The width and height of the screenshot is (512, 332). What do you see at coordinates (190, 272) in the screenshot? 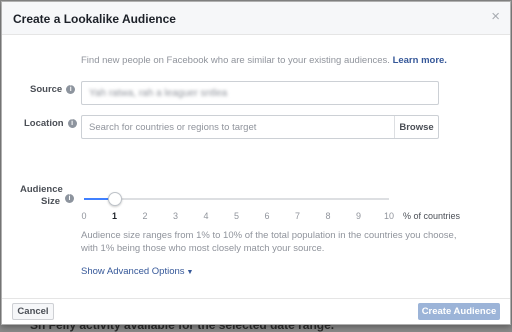
I see `caret-down-icon: ▼` at bounding box center [190, 272].